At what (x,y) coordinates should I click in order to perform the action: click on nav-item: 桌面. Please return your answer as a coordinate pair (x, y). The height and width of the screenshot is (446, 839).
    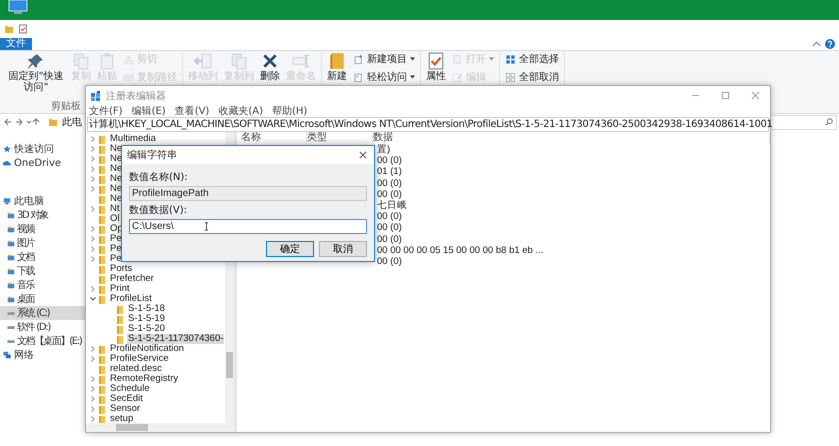
    Looking at the image, I should click on (42, 299).